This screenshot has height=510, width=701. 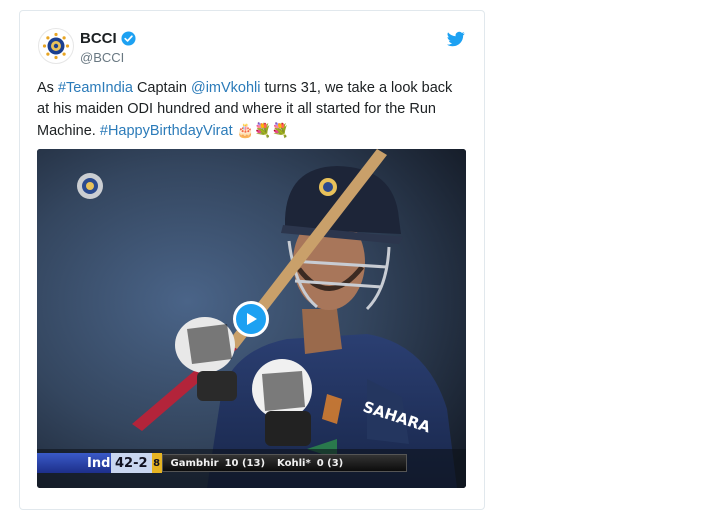 What do you see at coordinates (90, 186) in the screenshot?
I see `bcci-watermark-icon` at bounding box center [90, 186].